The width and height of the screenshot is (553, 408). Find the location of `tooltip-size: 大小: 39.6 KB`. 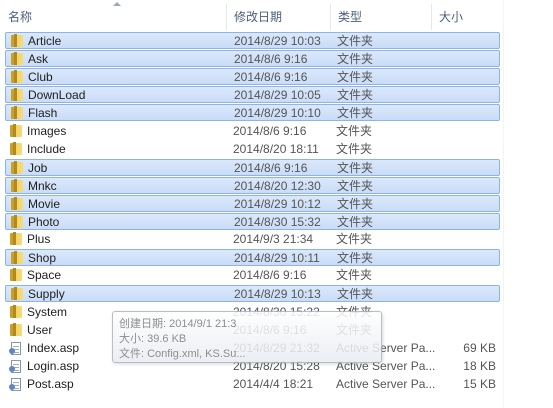

tooltip-size: 大小: 39.6 KB is located at coordinates (153, 339).